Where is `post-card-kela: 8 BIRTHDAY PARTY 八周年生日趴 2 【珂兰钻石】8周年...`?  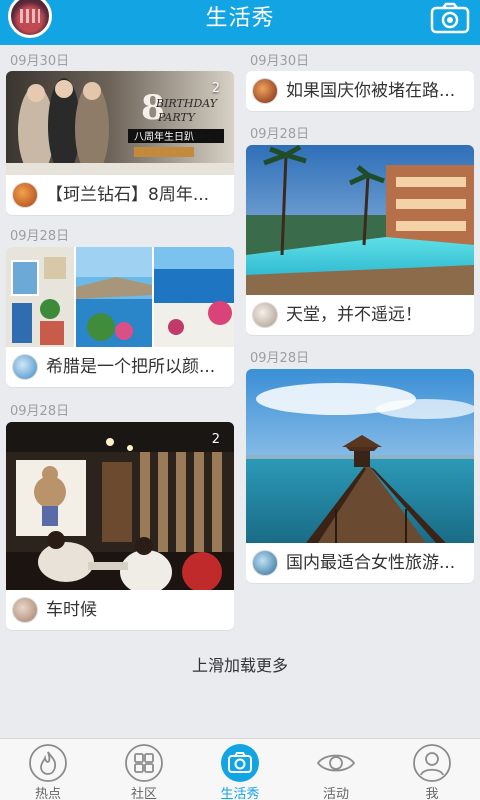
post-card-kela: 8 BIRTHDAY PARTY 八周年生日趴 2 【珂兰钻石】8周年... is located at coordinates (120, 143).